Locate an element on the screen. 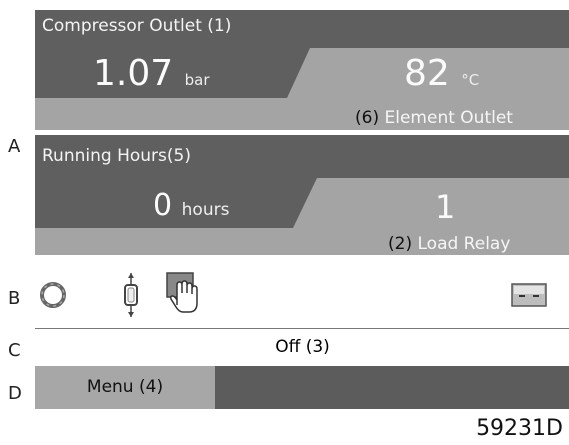 The height and width of the screenshot is (445, 569). pressure-value: 1.07 bar is located at coordinates (151, 73).